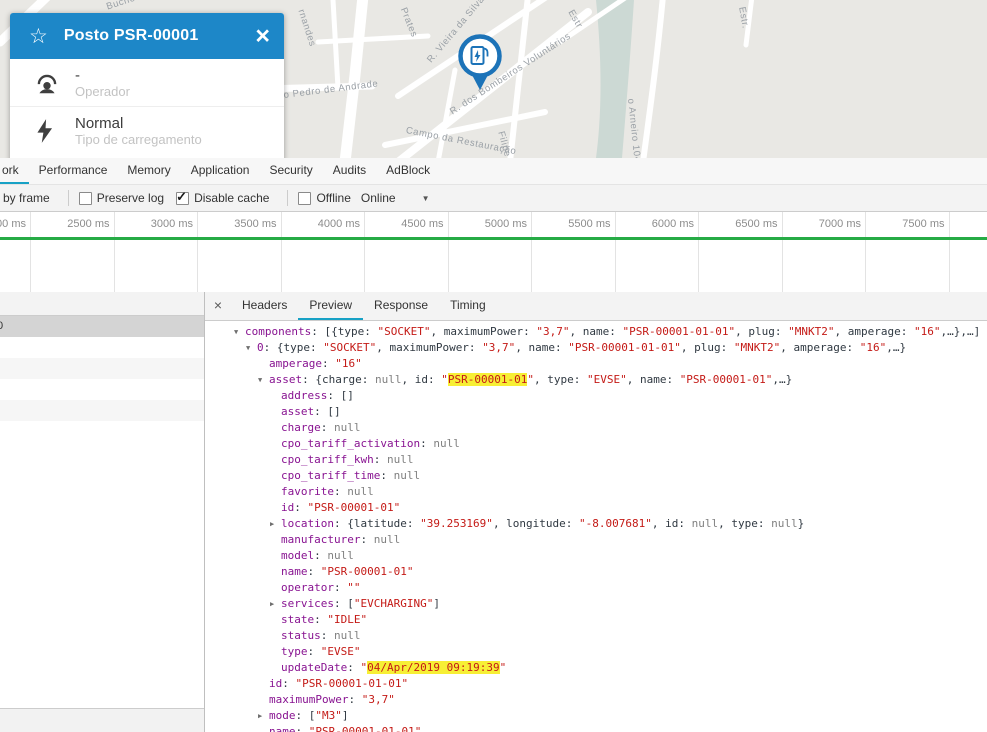 Image resolution: width=987 pixels, height=732 pixels. What do you see at coordinates (340, 651) in the screenshot?
I see `json-string: "EVSE"` at bounding box center [340, 651].